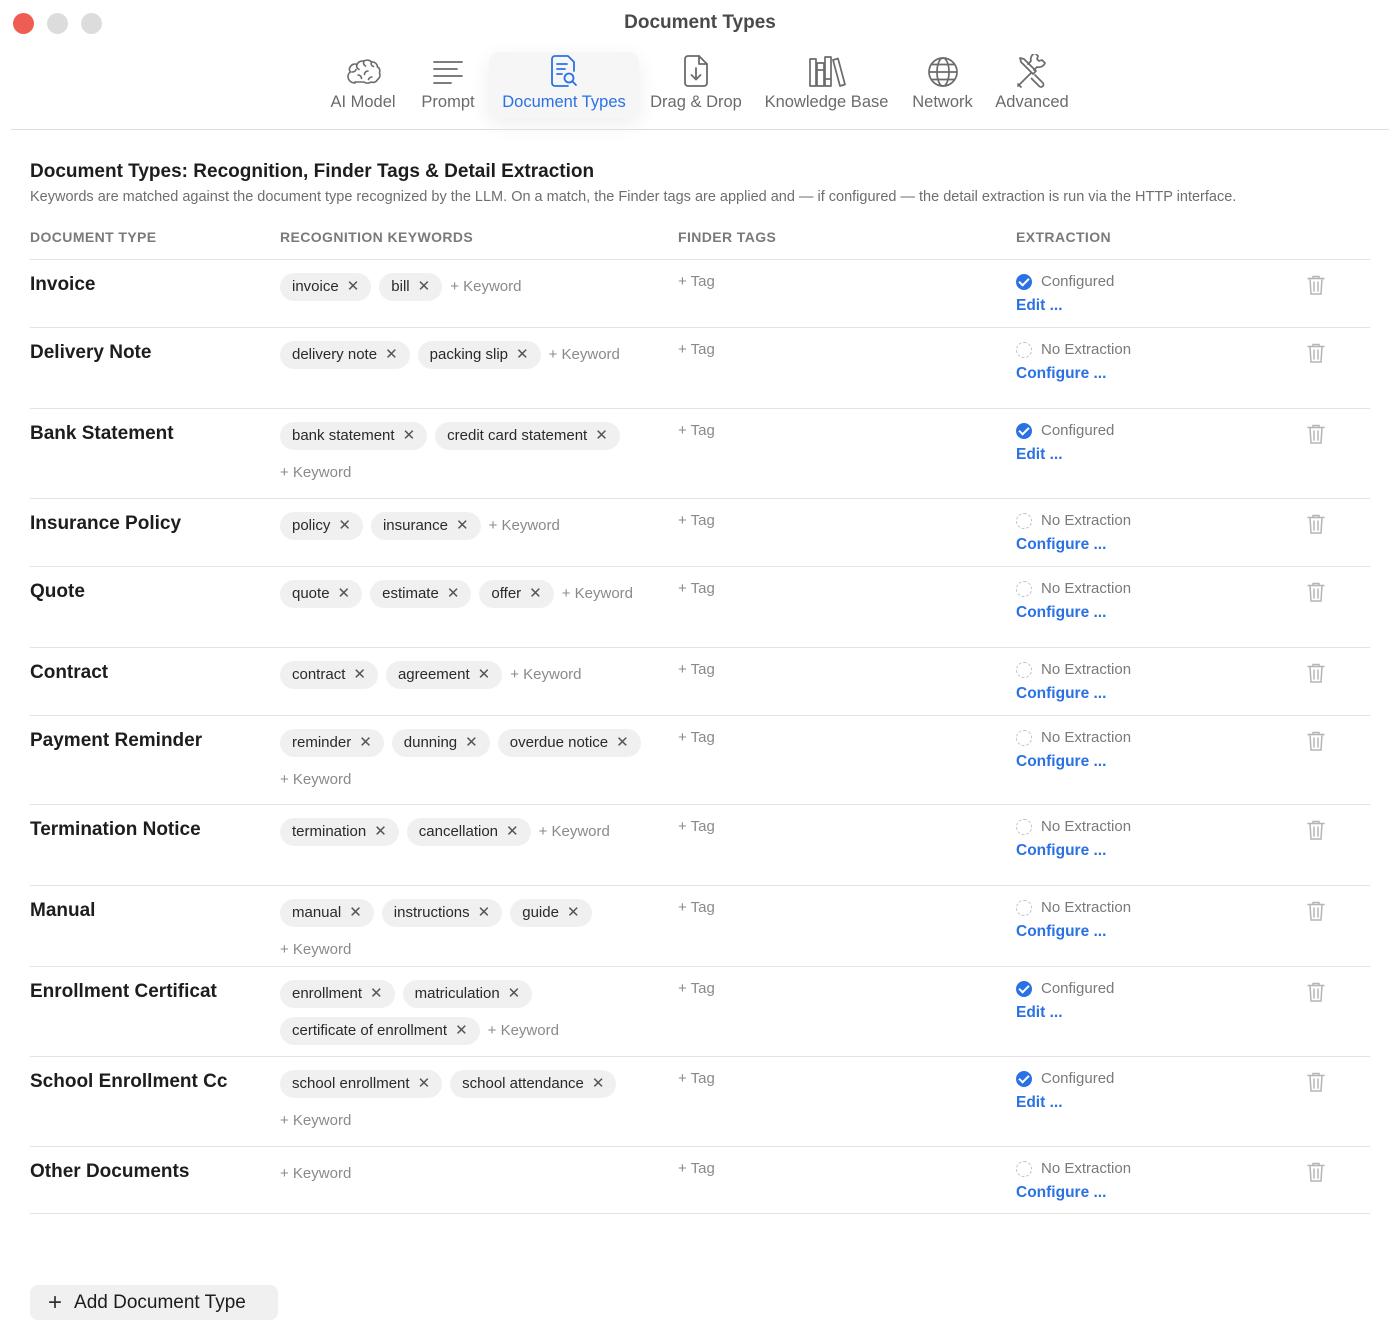 Image resolution: width=1400 pixels, height=1338 pixels. I want to click on keyword-label: packing slip, so click(469, 354).